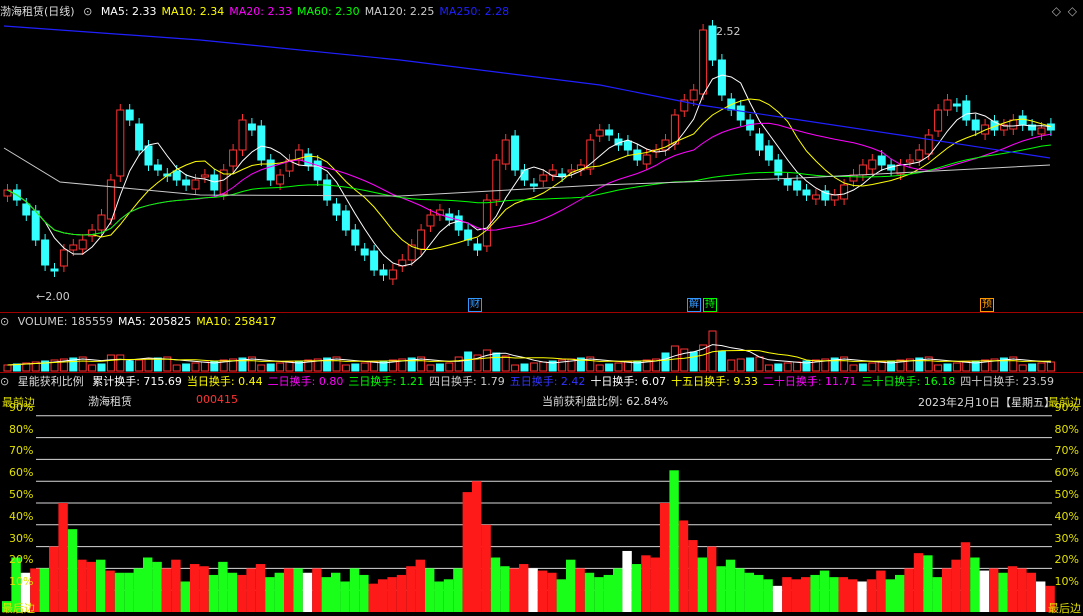 This screenshot has width=1083, height=616. What do you see at coordinates (605, 401) in the screenshot?
I see `profit-ratio-text: 当前获利盘比例: 62.84%` at bounding box center [605, 401].